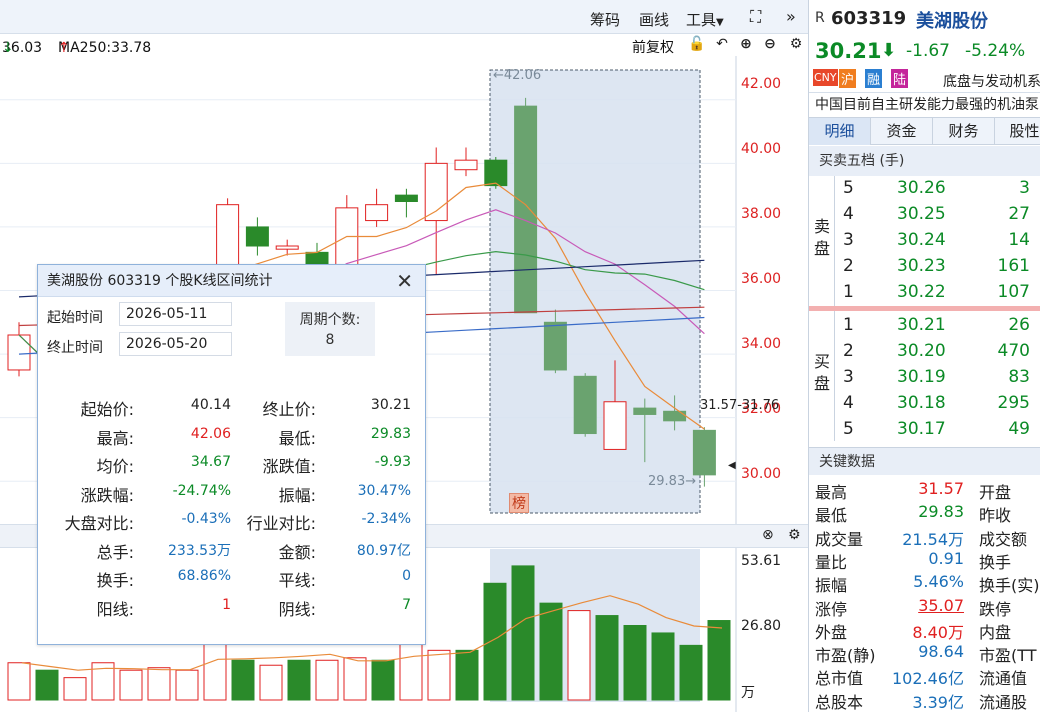 The width and height of the screenshot is (1040, 712). What do you see at coordinates (900, 78) in the screenshot?
I see `connect-tag: 陆` at bounding box center [900, 78].